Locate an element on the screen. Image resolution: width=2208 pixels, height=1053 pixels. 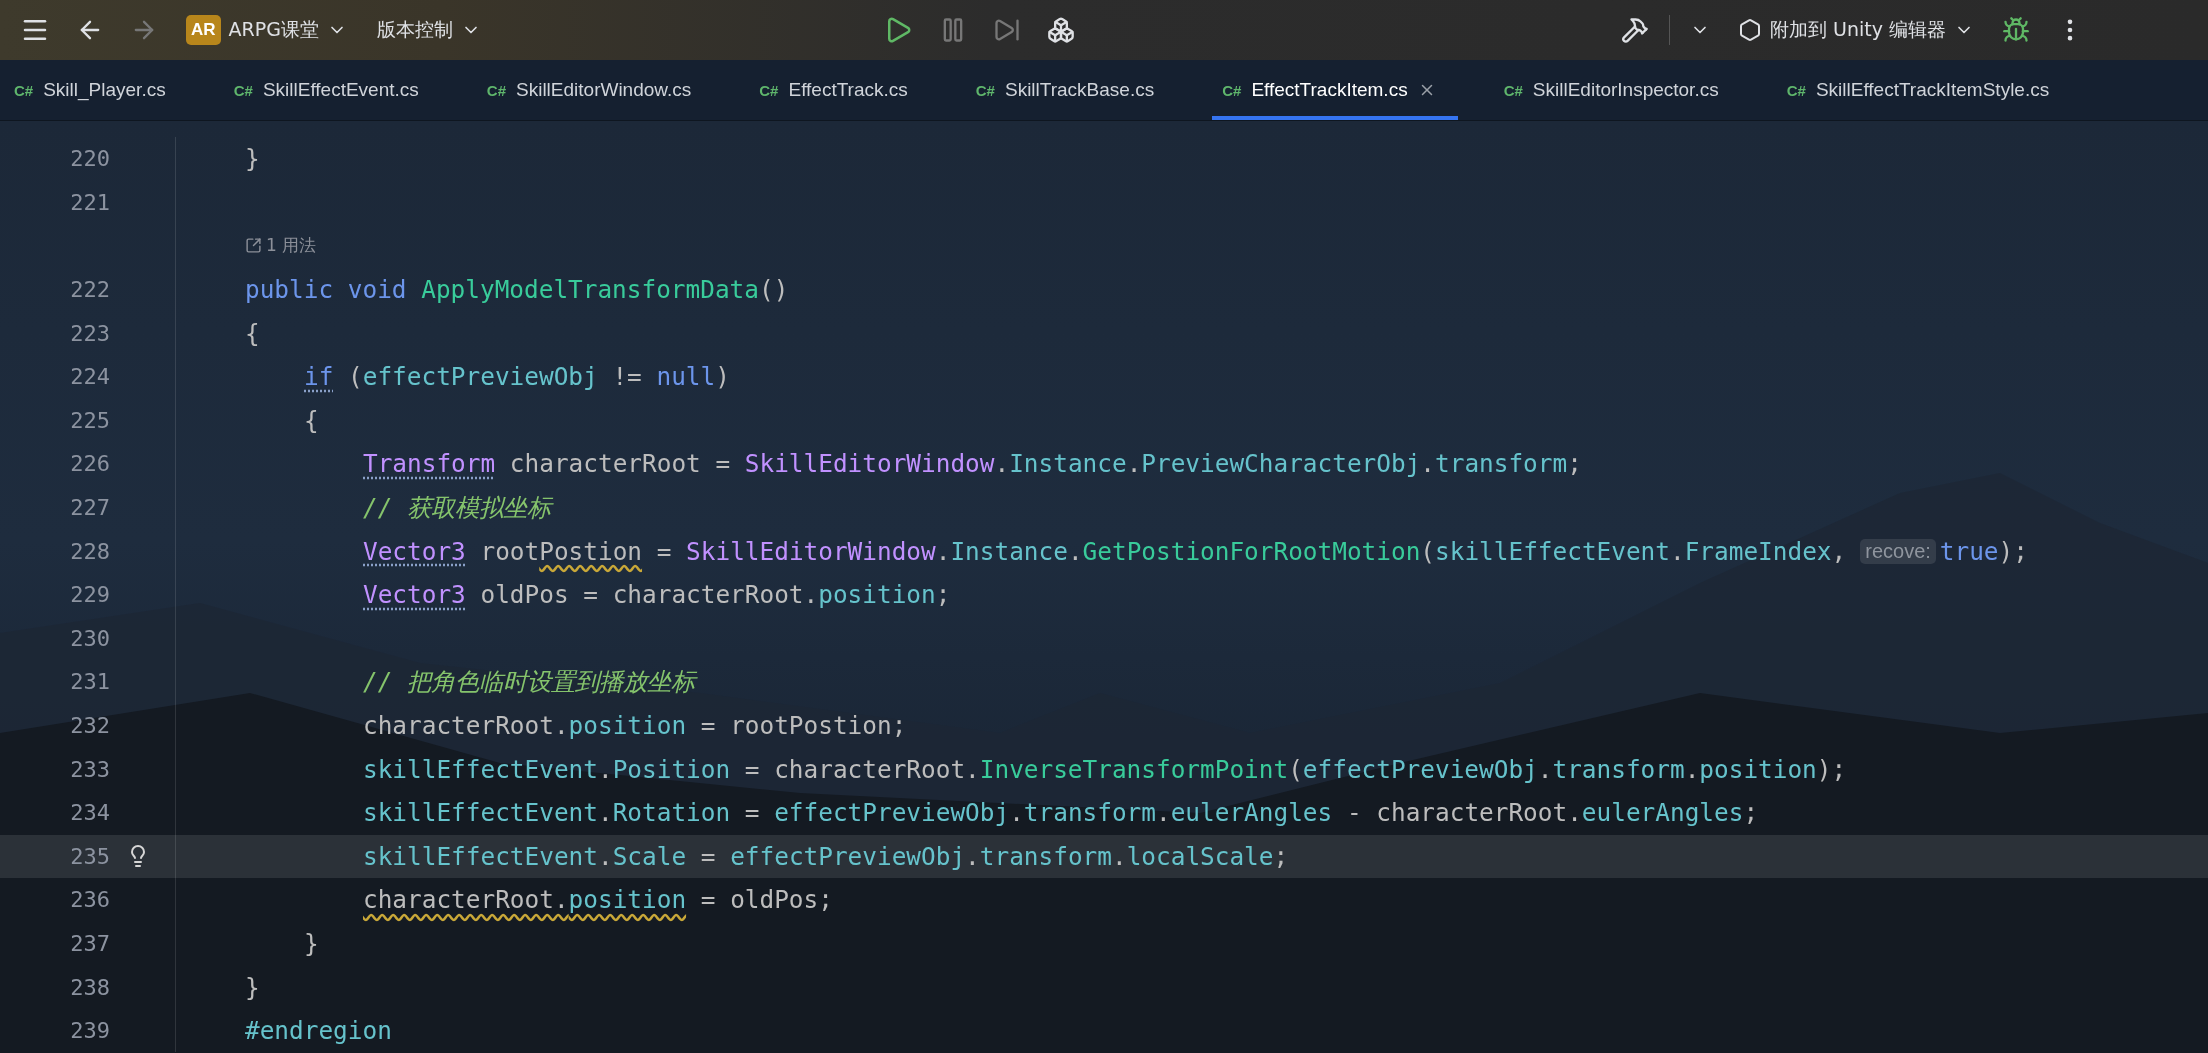
code-line: characterRoot.position = rootPostion; is located at coordinates (635, 725).